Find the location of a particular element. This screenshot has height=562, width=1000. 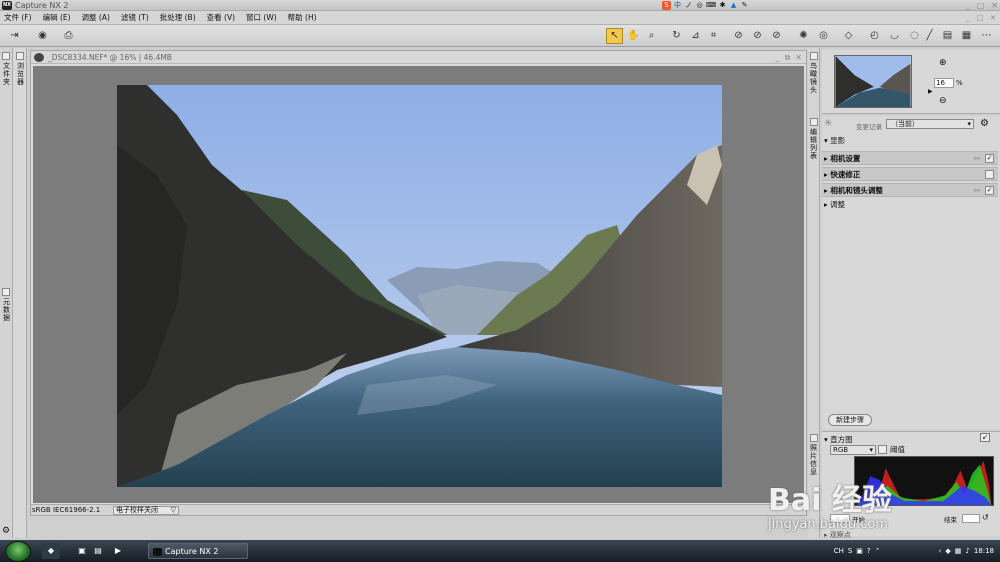

develop-section: ▾ 显影 is located at coordinates (910, 141).